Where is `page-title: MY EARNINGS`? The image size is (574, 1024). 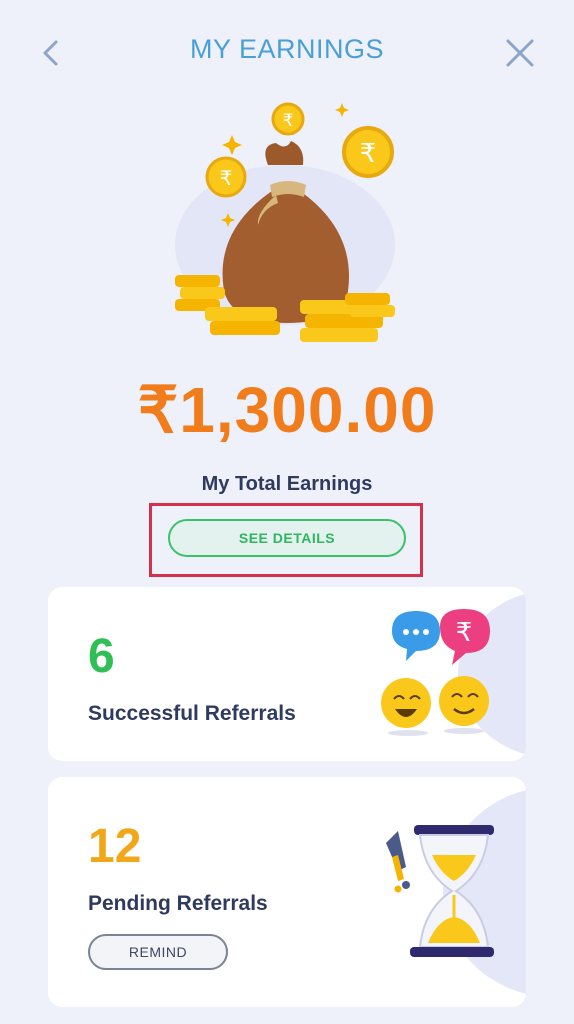
page-title: MY EARNINGS is located at coordinates (287, 49).